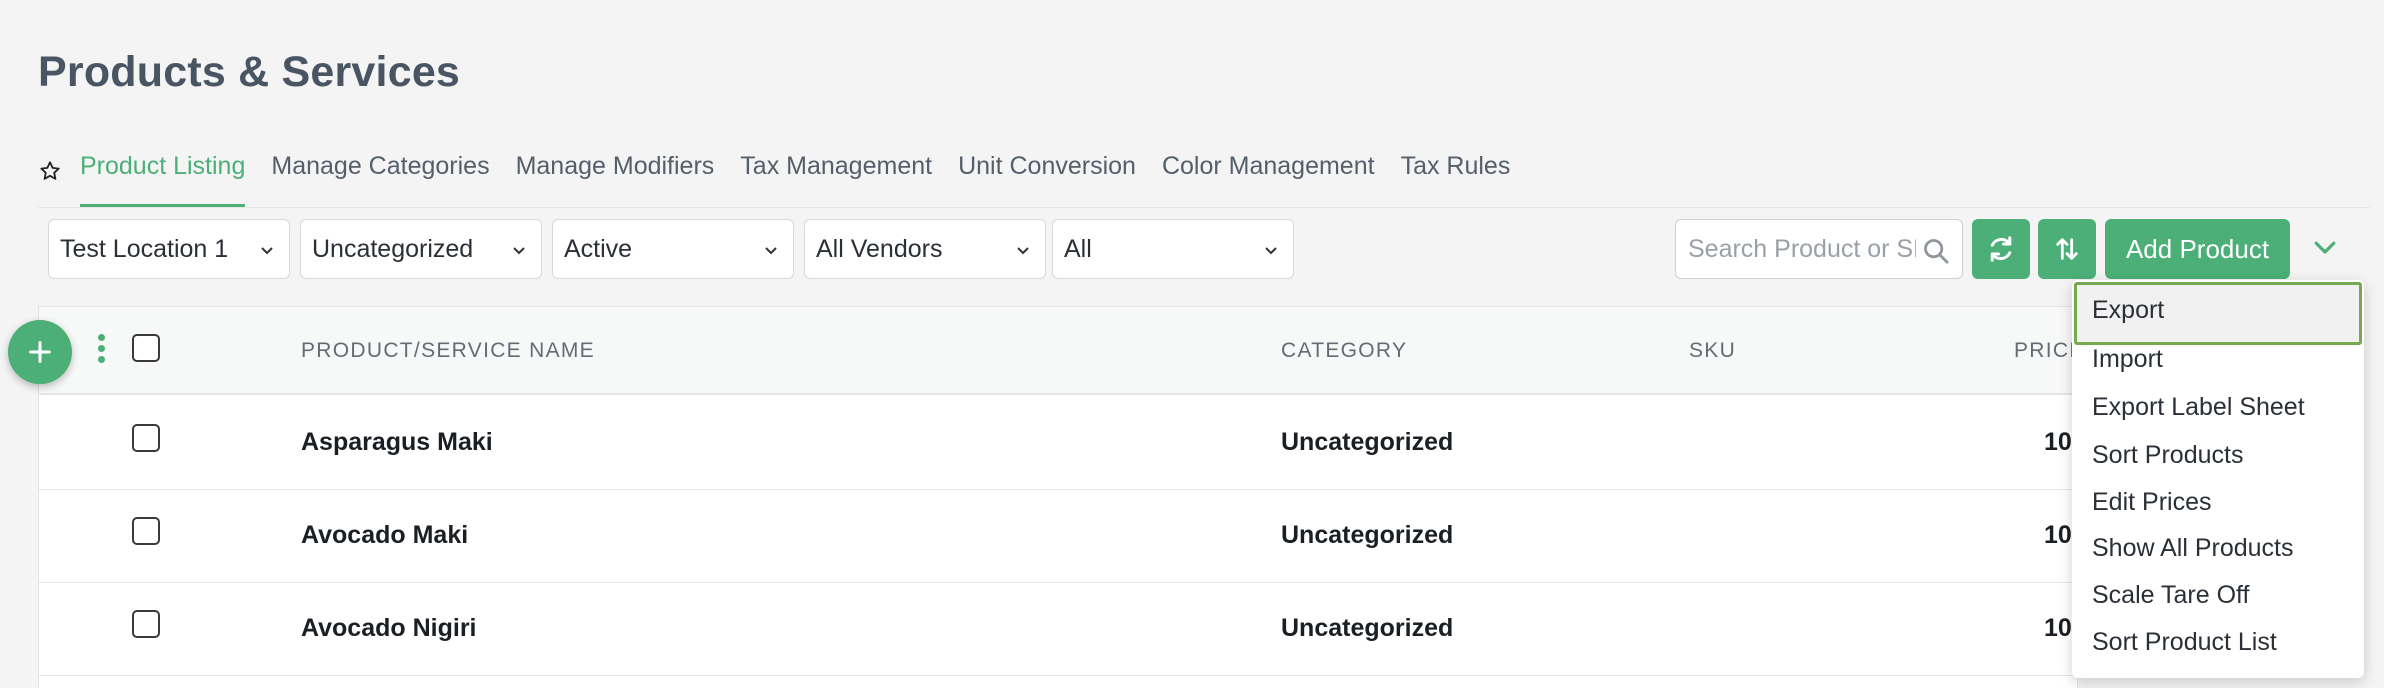  I want to click on kebab-icon, so click(101, 350).